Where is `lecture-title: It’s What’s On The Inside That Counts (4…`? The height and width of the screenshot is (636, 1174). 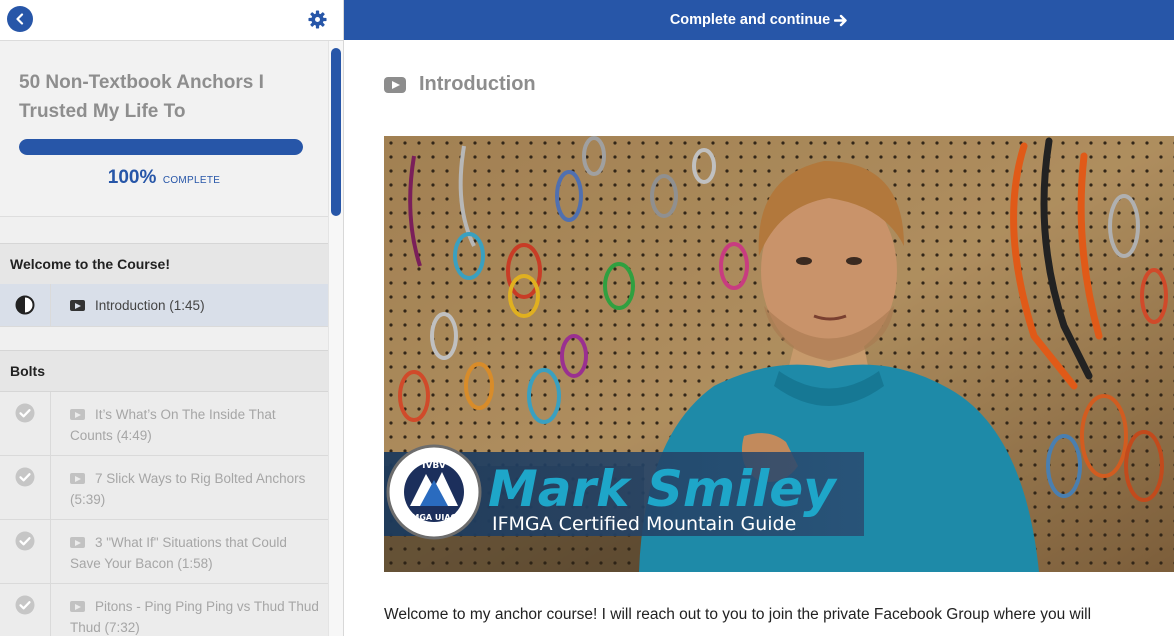 lecture-title: It’s What’s On The Inside That Counts (4… is located at coordinates (173, 425).